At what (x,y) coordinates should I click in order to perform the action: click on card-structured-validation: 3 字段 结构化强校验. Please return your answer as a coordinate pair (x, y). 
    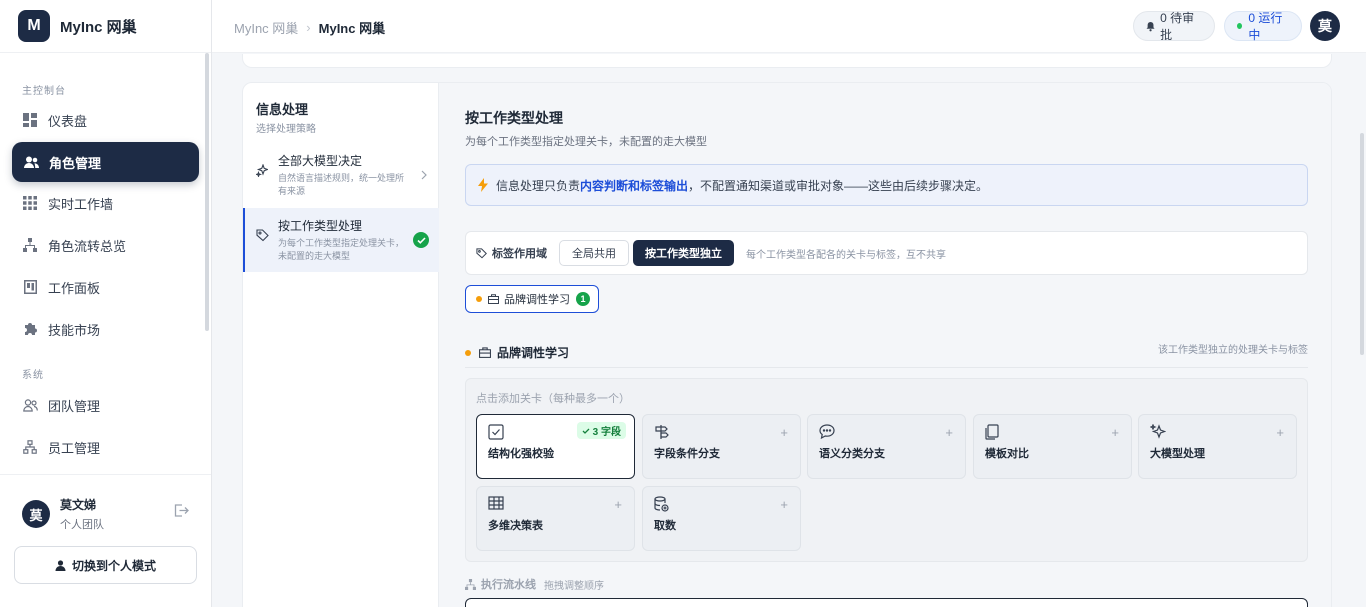
    Looking at the image, I should click on (555, 446).